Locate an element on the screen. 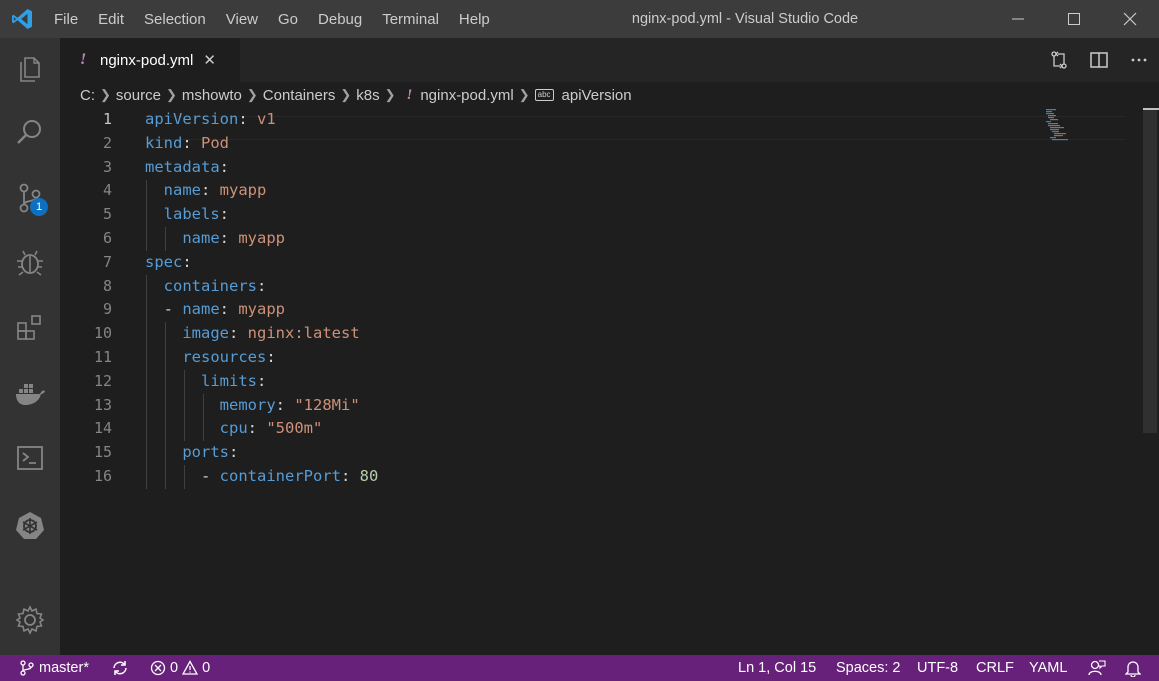  maximize-button is located at coordinates (1074, 19).